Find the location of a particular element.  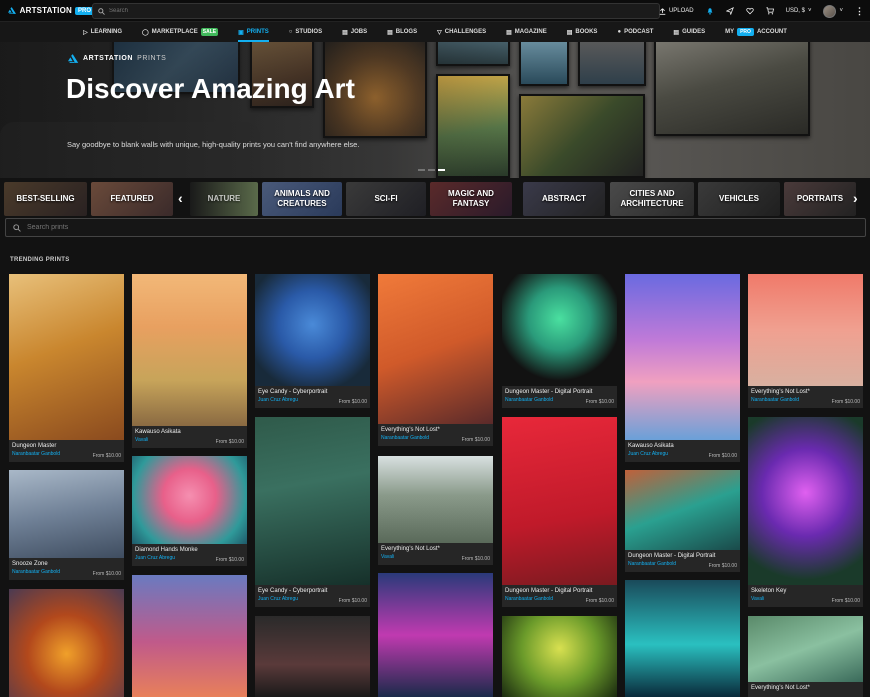

briefcase-icon: ▤ is located at coordinates (345, 32).